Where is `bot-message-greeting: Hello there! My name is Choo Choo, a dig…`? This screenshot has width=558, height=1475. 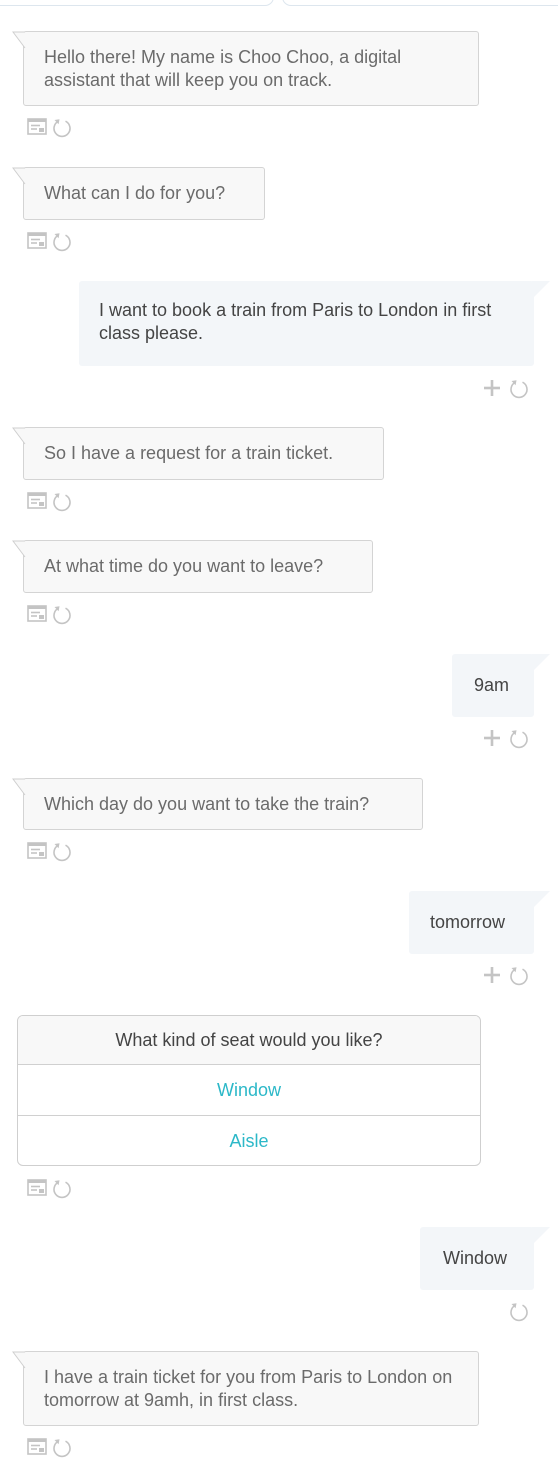
bot-message-greeting: Hello there! My name is Choo Choo, a dig… is located at coordinates (251, 68).